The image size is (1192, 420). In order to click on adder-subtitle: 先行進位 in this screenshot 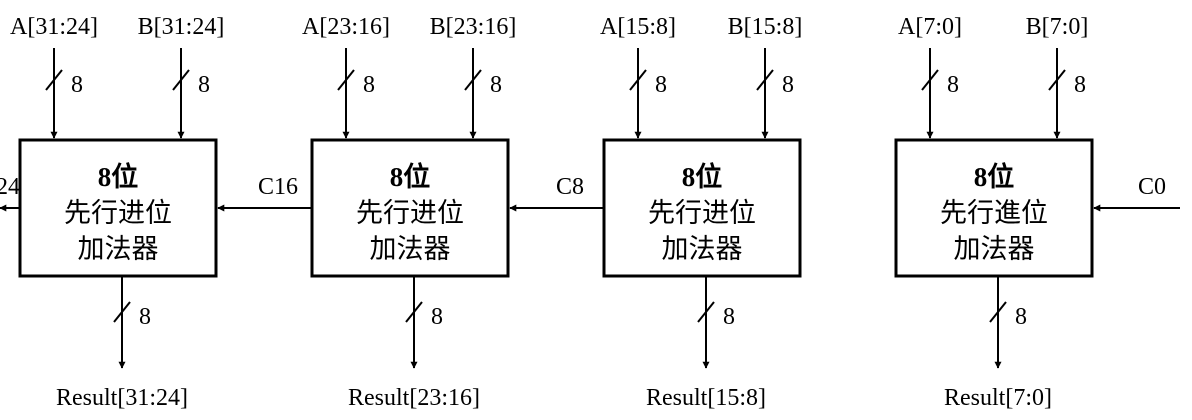, I will do `click(994, 213)`.